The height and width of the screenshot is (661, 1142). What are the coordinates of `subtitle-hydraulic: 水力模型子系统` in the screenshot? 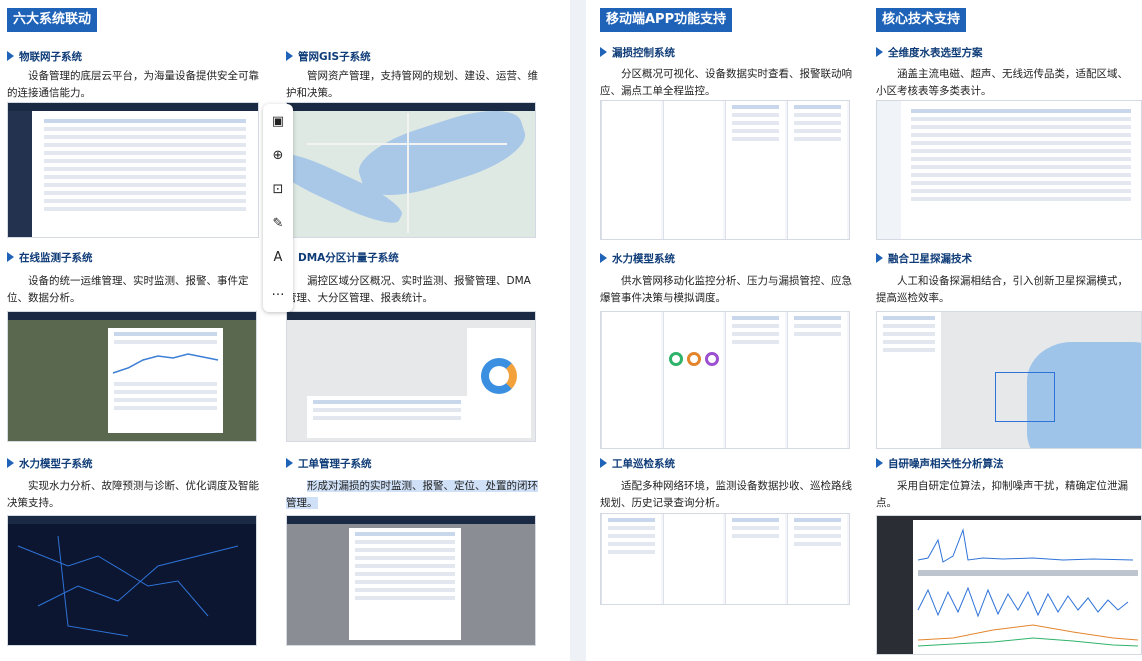 It's located at (50, 463).